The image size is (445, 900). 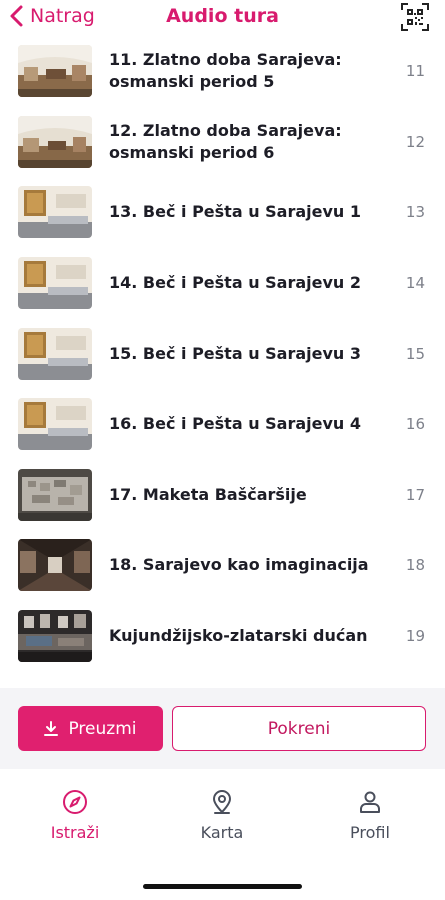 I want to click on start-label: Pokreni, so click(x=299, y=728).